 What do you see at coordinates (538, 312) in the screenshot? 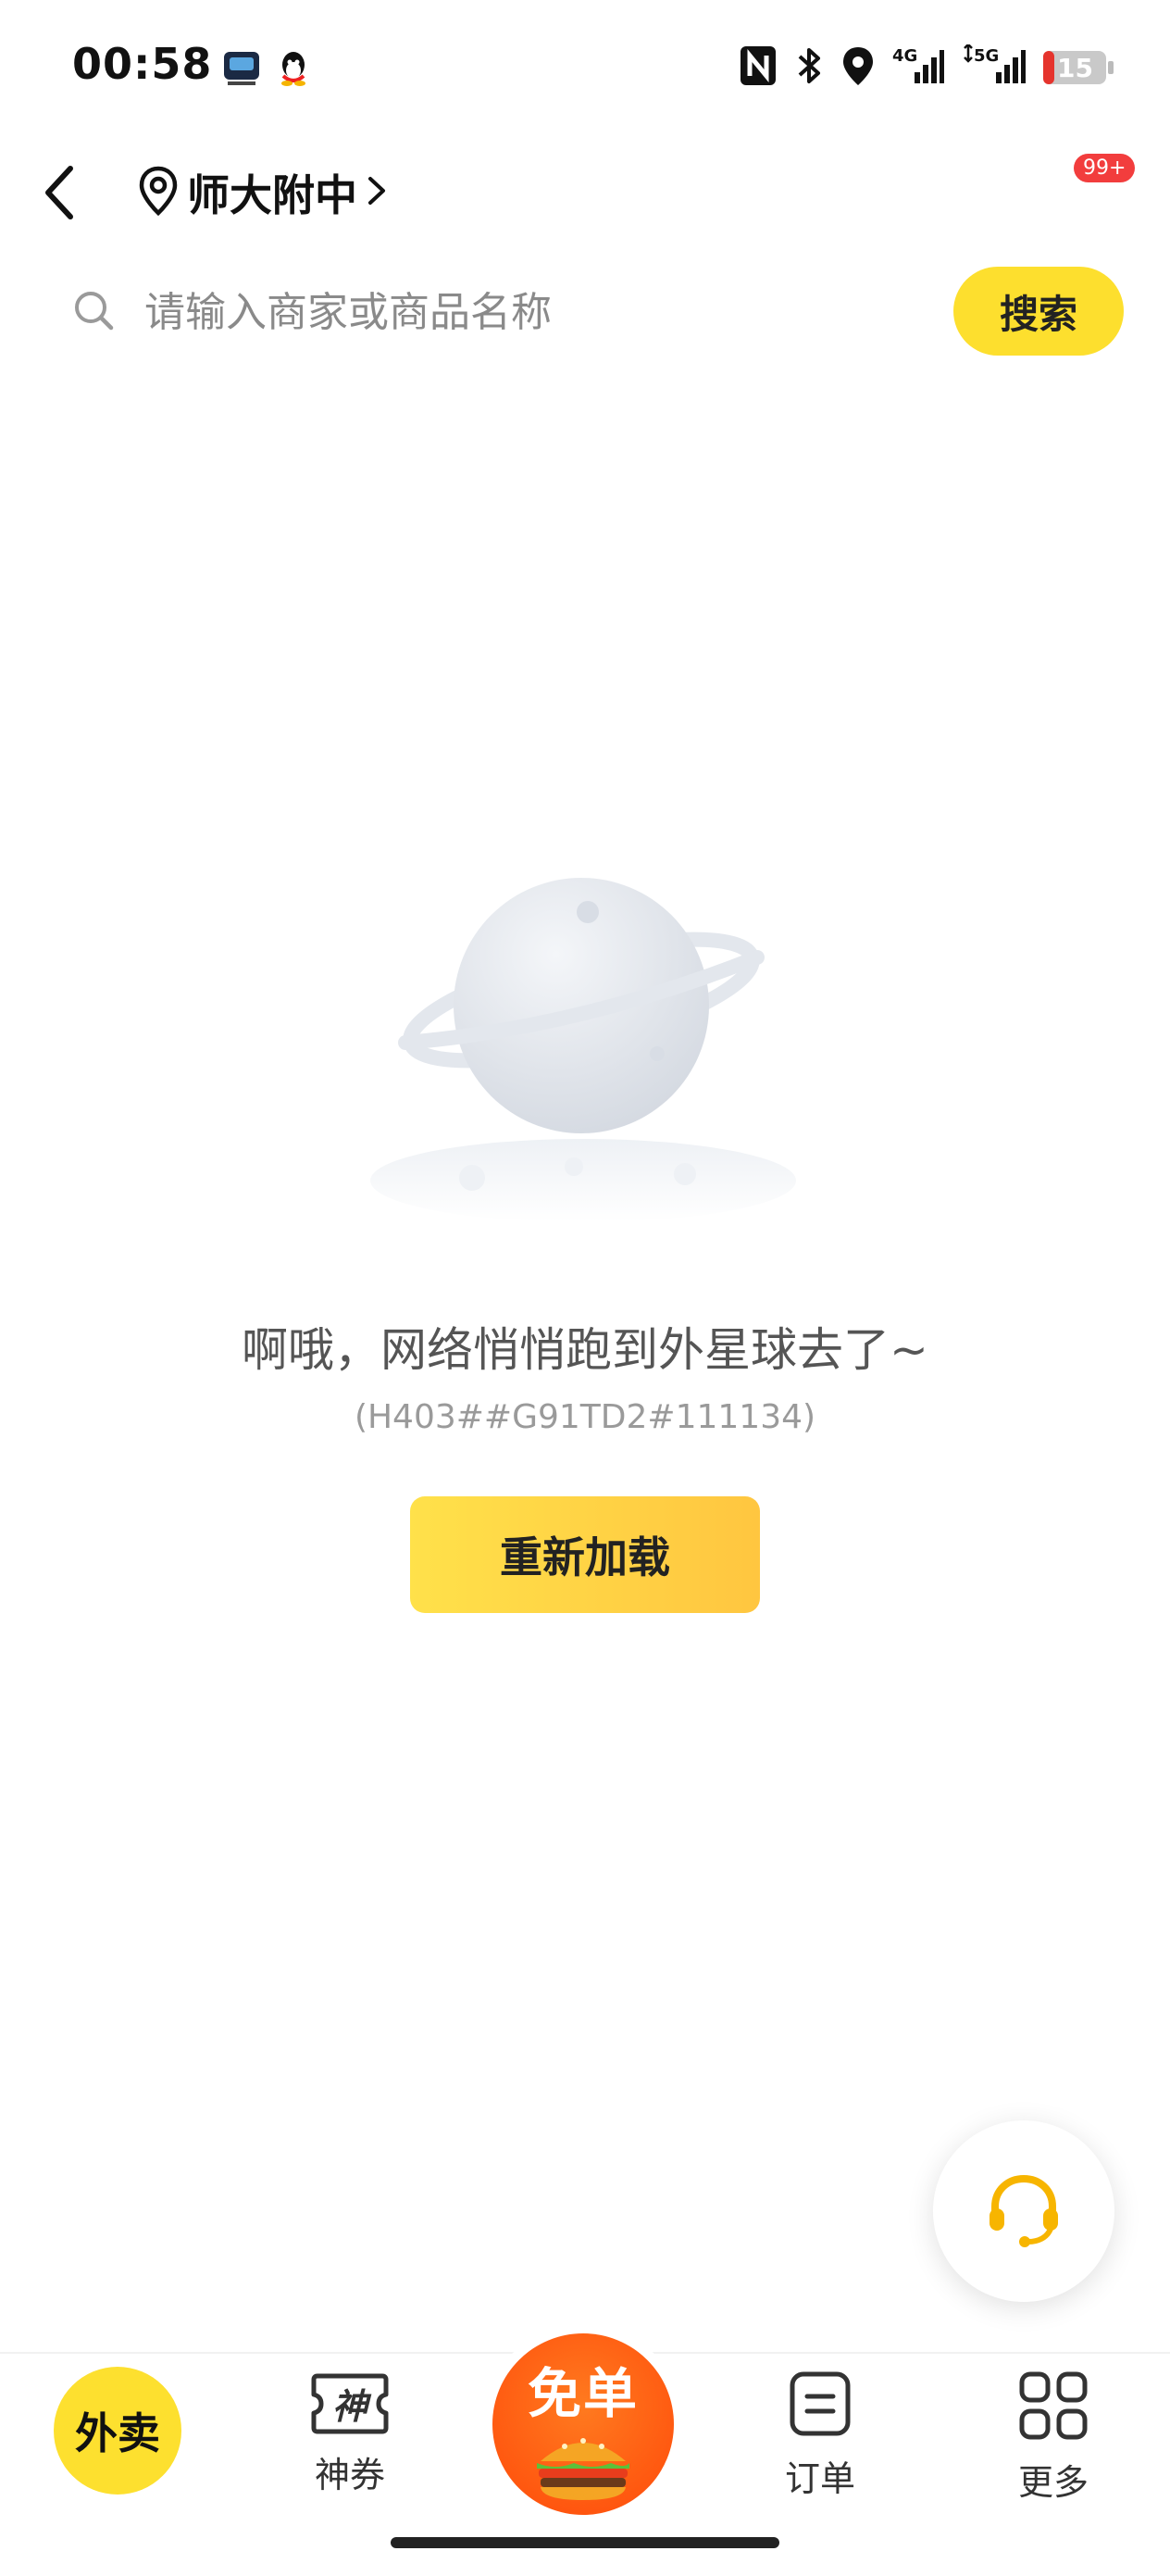
I see `search-input` at bounding box center [538, 312].